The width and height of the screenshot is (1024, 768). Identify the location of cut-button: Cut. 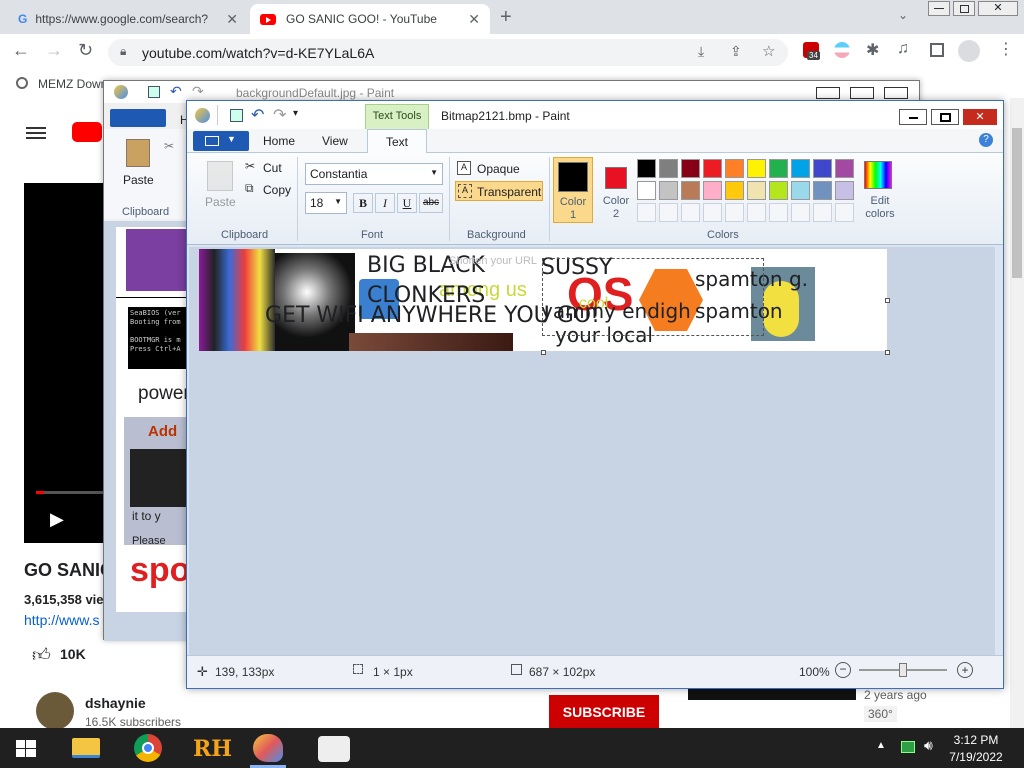
(272, 168).